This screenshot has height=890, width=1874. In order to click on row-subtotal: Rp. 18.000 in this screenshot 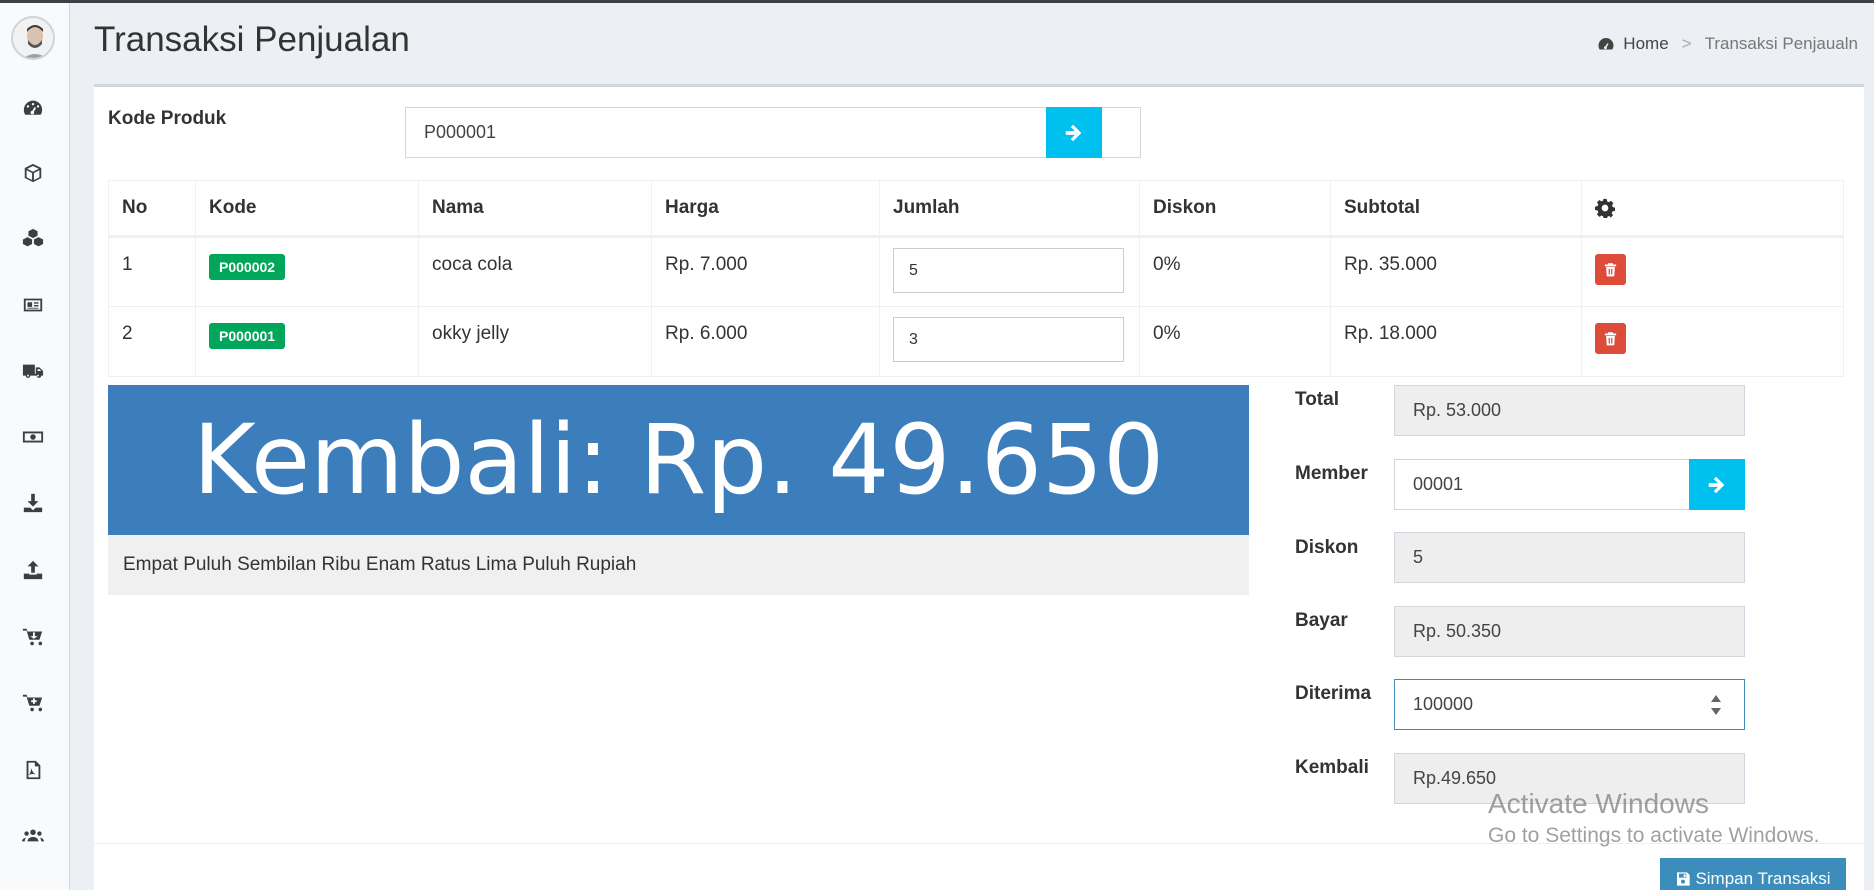, I will do `click(1456, 341)`.